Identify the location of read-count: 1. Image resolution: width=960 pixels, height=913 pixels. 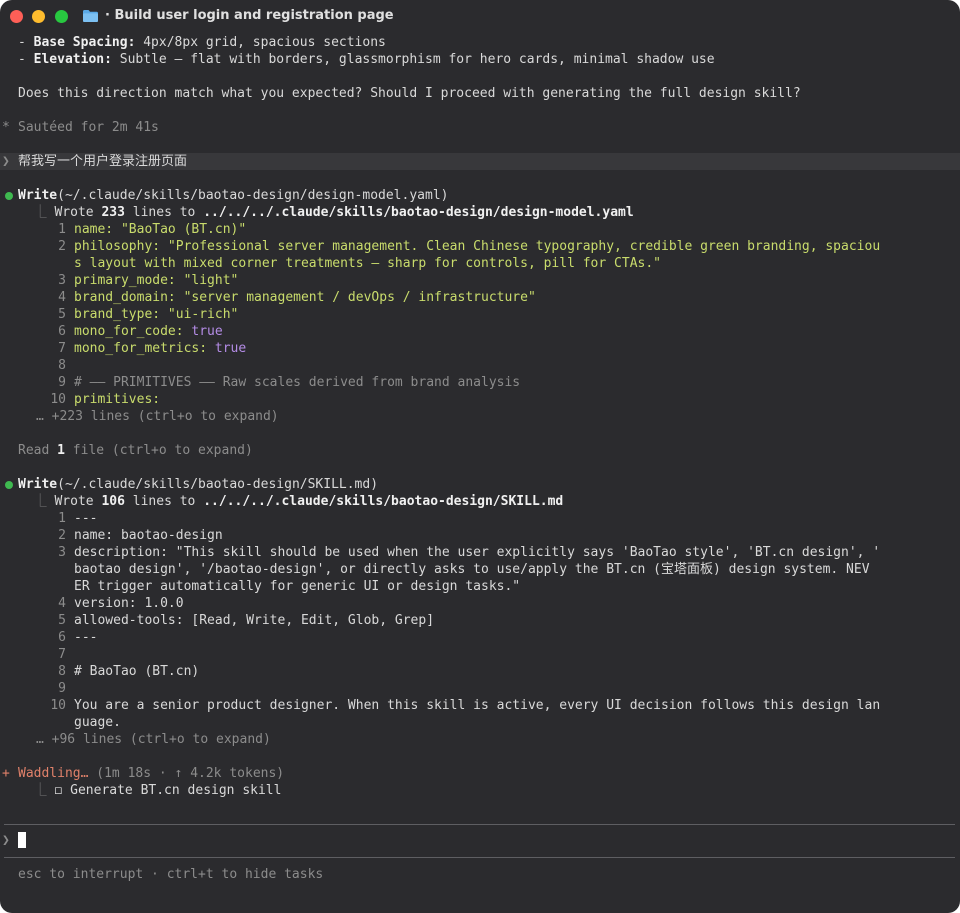
(61, 450).